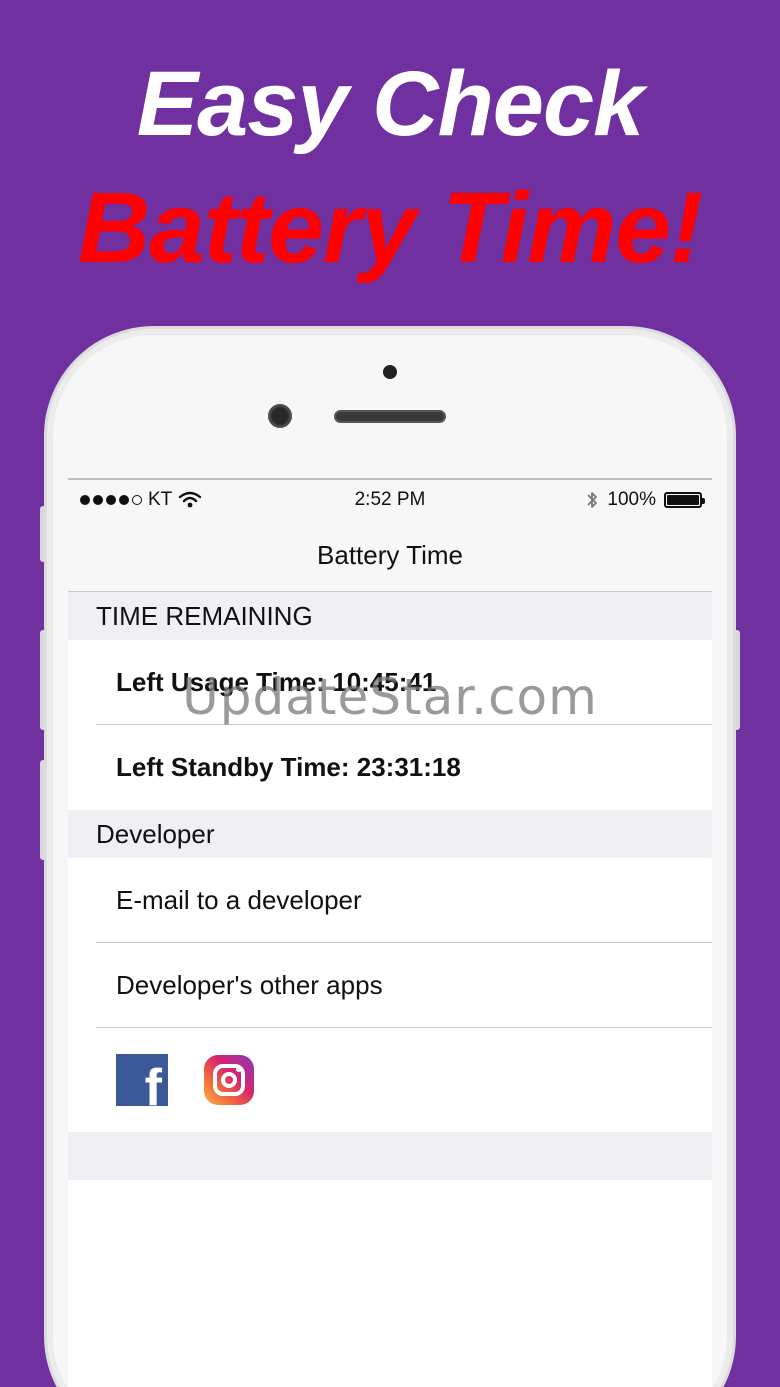 This screenshot has height=1387, width=780. Describe the element at coordinates (390, 1283) in the screenshot. I see `empty-area` at that location.